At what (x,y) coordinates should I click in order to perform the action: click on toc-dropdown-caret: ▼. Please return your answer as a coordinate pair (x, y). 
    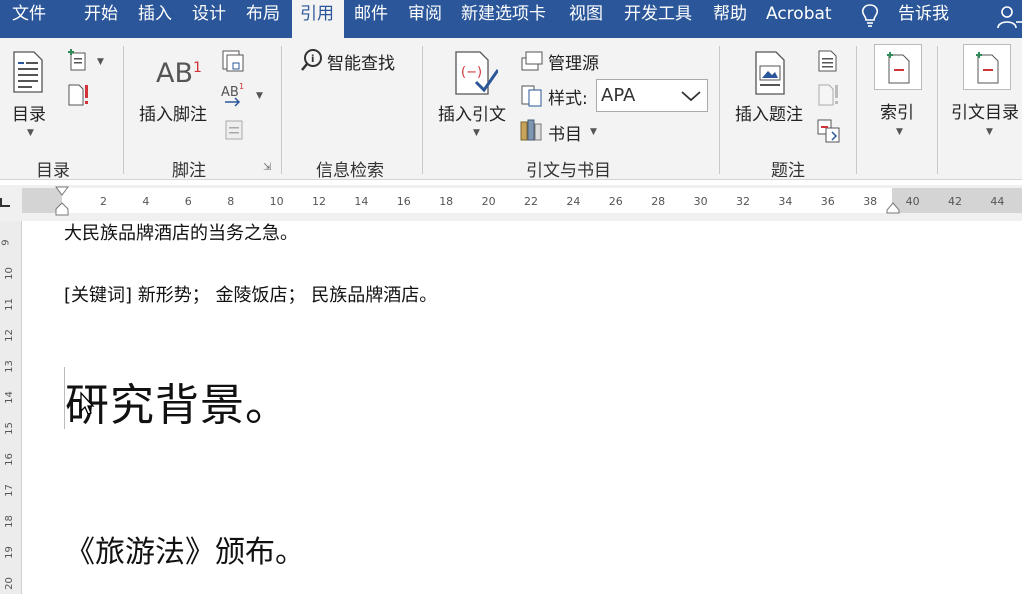
    Looking at the image, I should click on (30, 133).